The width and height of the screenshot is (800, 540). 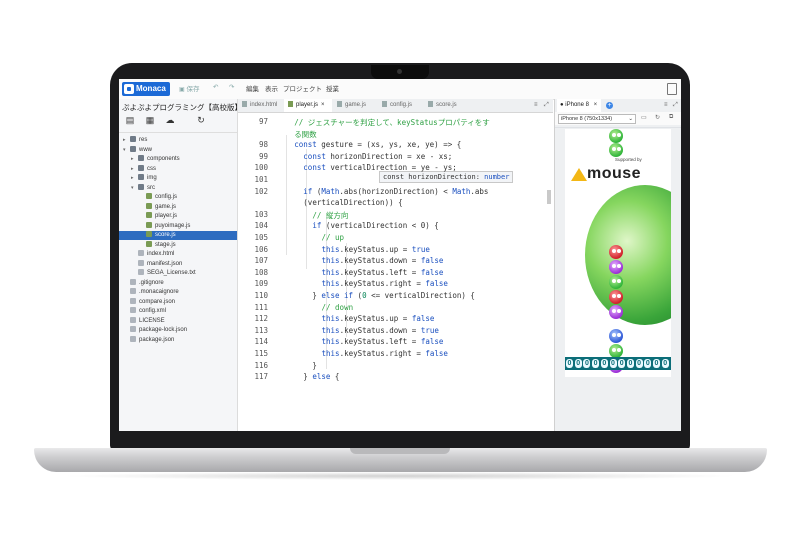 What do you see at coordinates (377, 144) in the screenshot?
I see `code-line: const gesture = (xs, ys, xe, ye) => {` at bounding box center [377, 144].